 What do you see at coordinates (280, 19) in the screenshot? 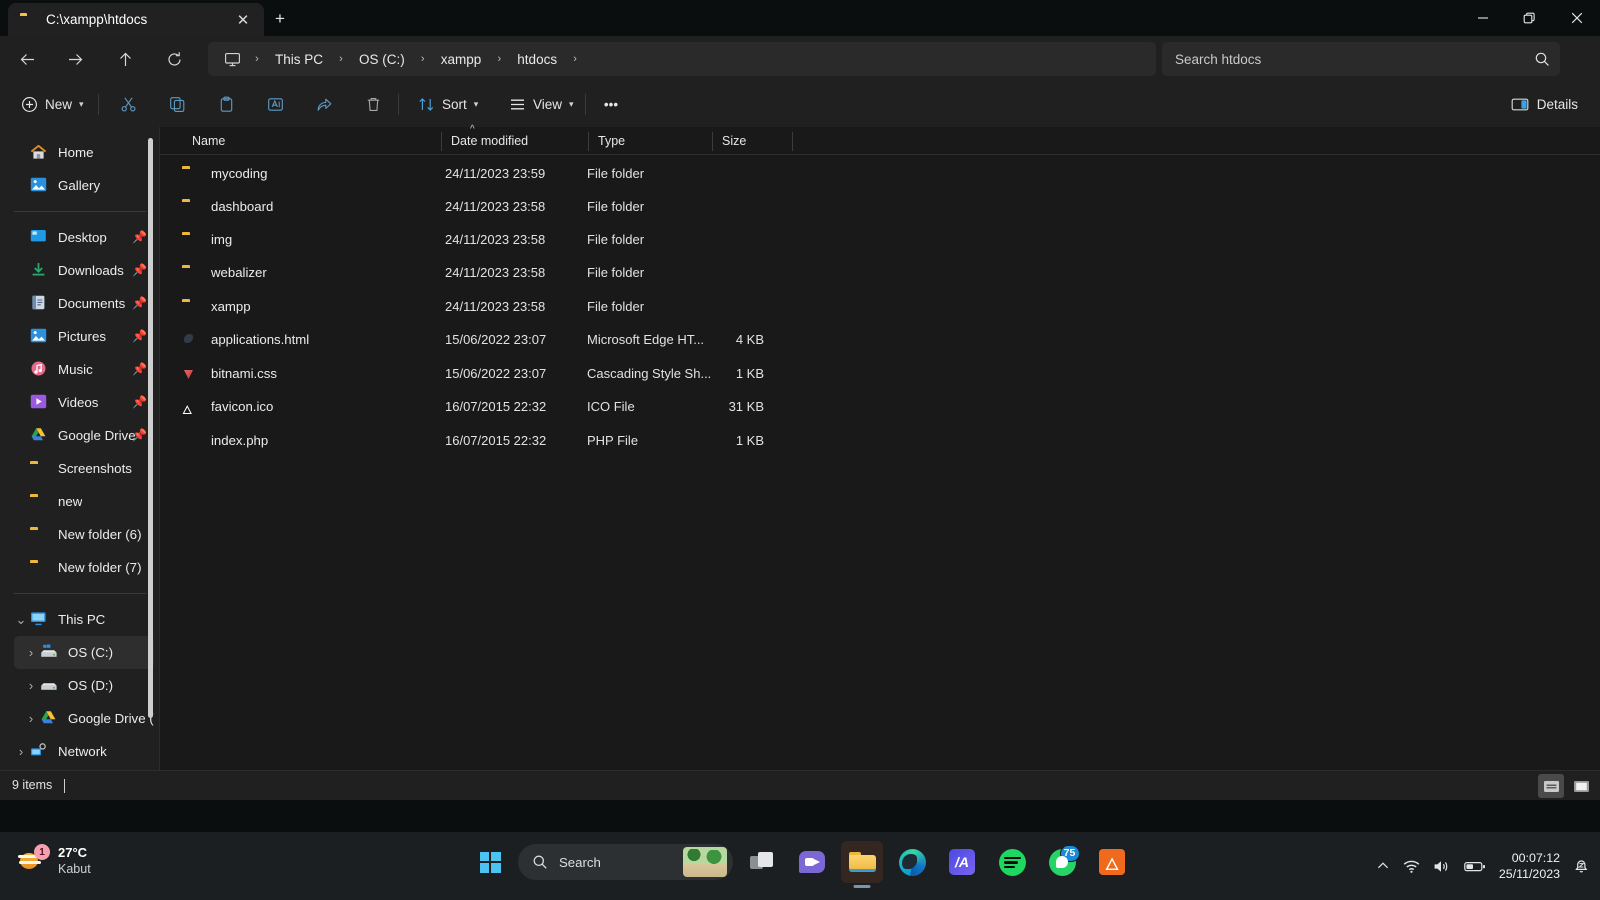
I see `new-tab-button: +` at bounding box center [280, 19].